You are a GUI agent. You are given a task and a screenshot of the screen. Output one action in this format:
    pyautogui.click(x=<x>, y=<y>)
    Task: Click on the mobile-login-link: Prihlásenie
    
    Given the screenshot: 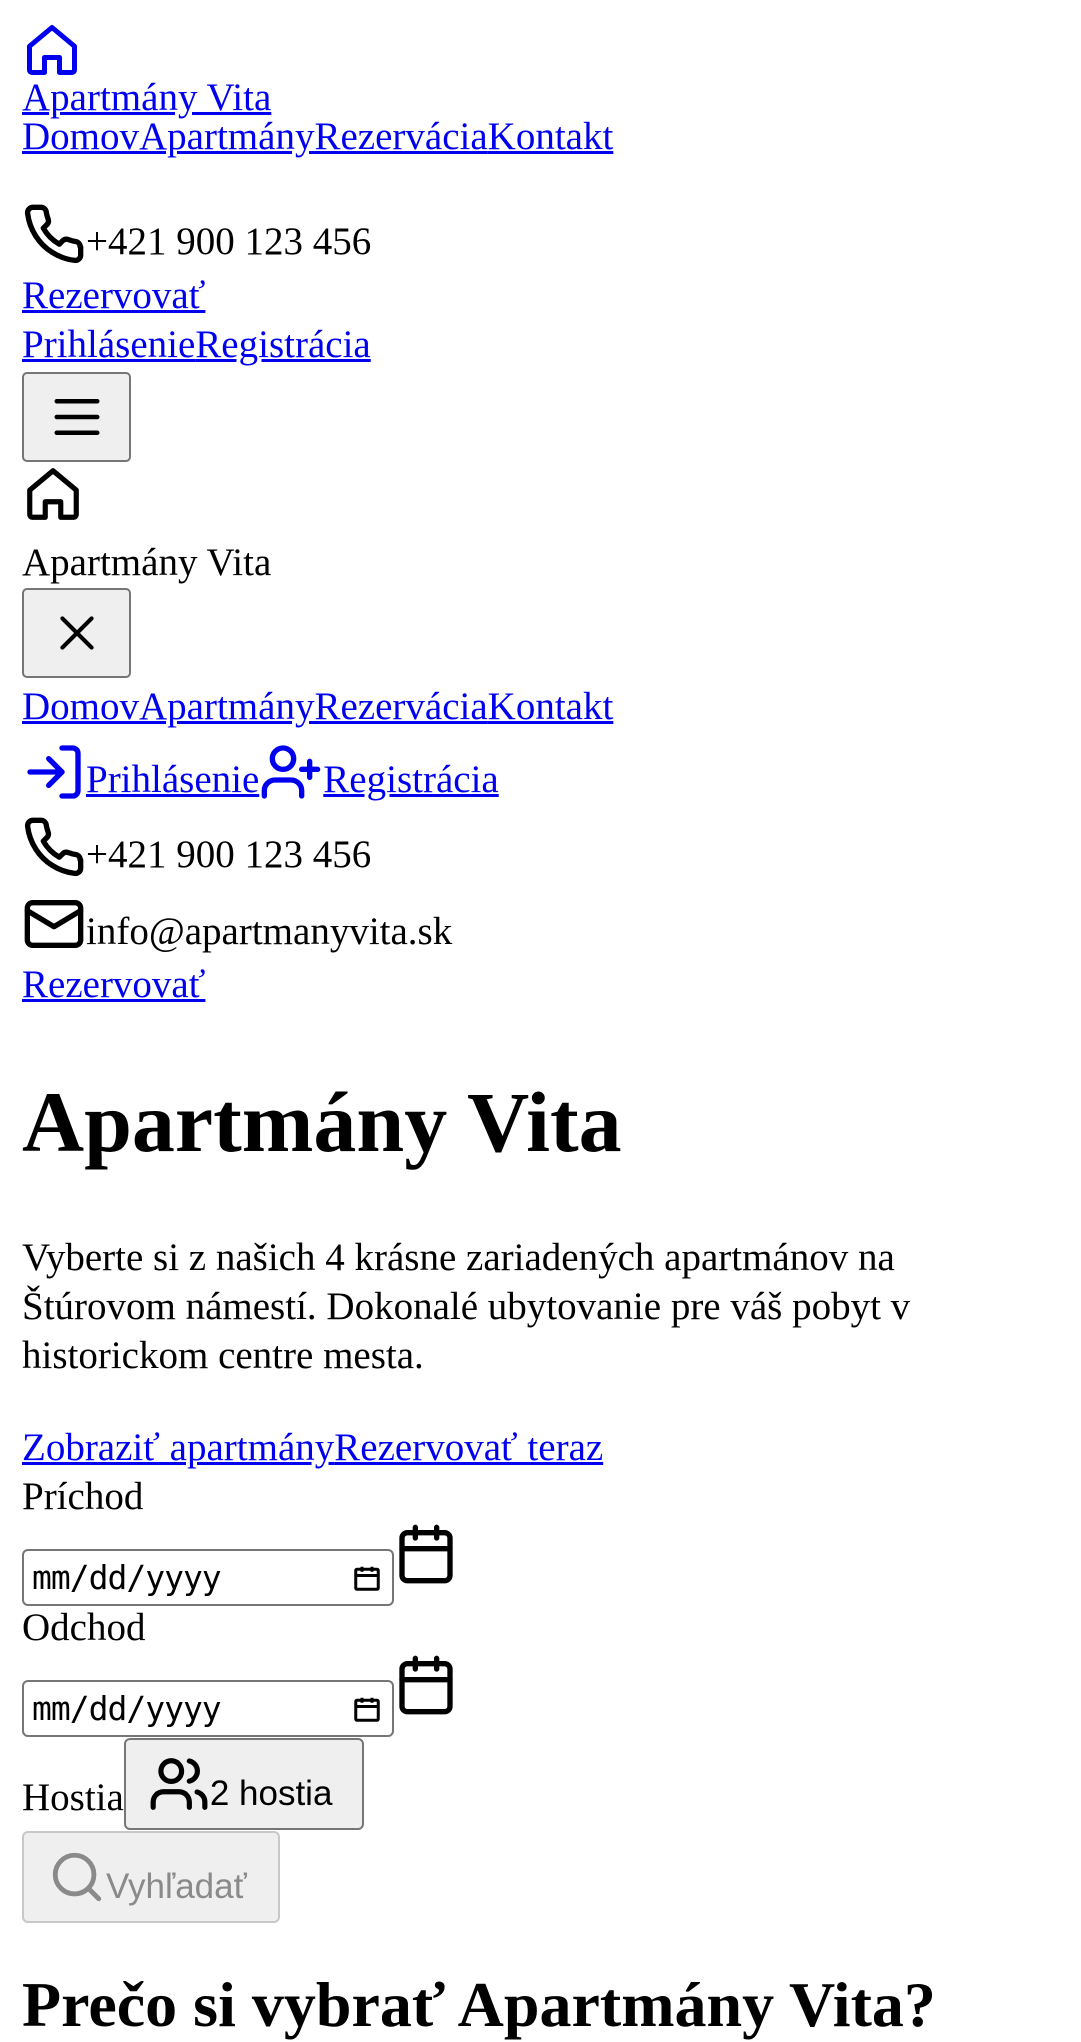 What is the action you would take?
    pyautogui.click(x=140, y=772)
    